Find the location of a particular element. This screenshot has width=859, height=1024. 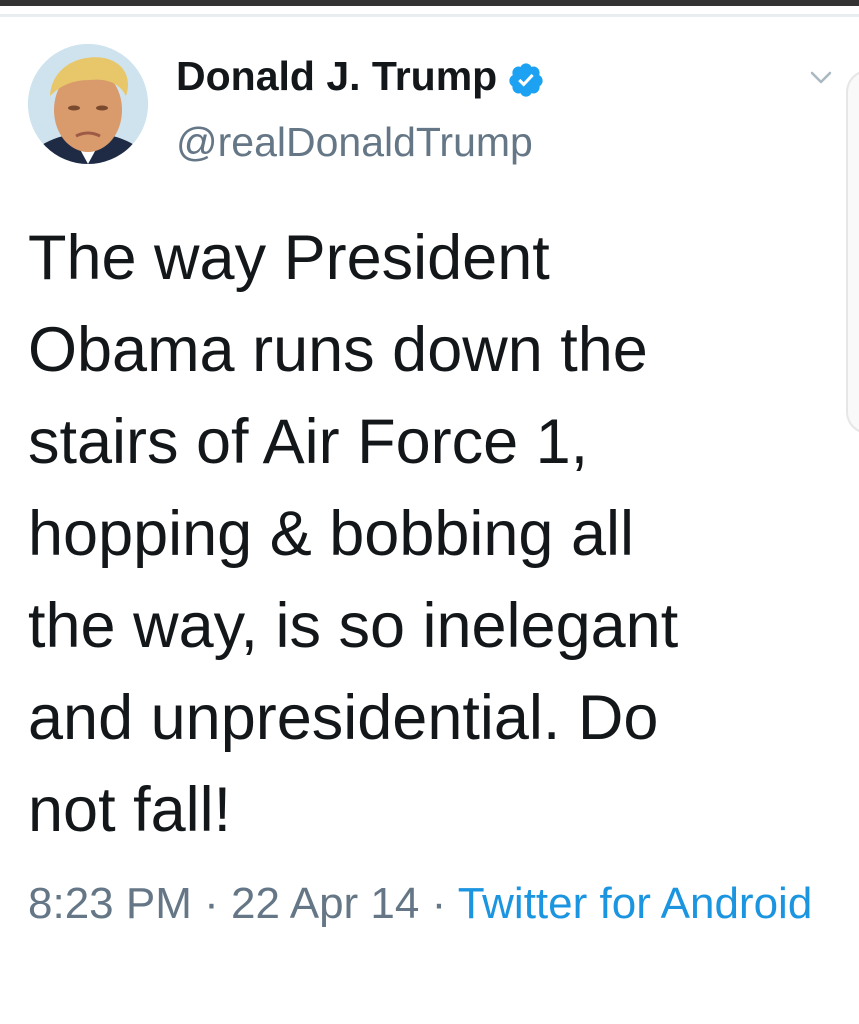

adjacent-panel-edge is located at coordinates (852, 252).